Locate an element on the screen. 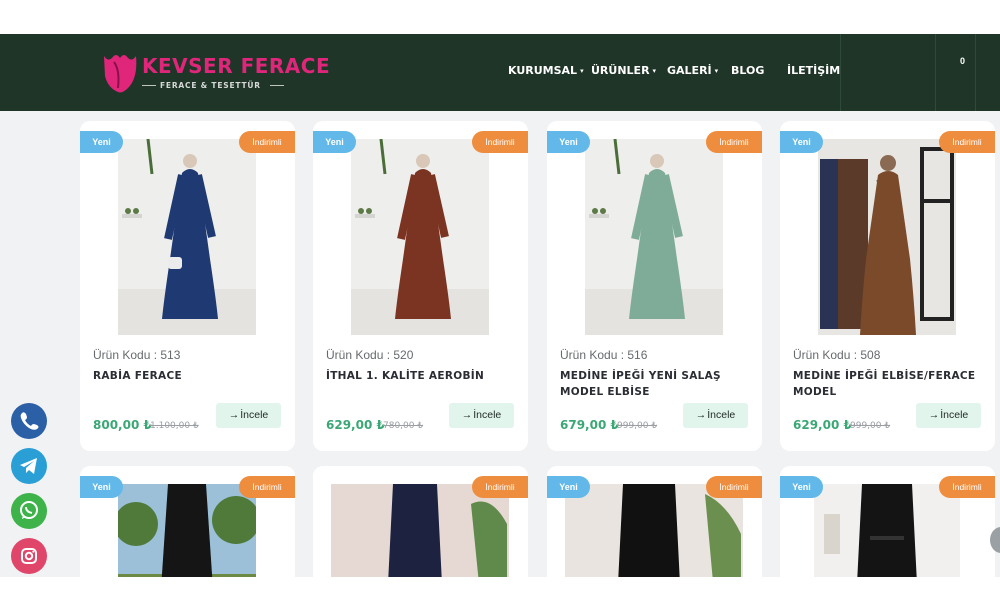 The image size is (1000, 611). brand-tagline: FERACE & TESETTÜR is located at coordinates (210, 85).